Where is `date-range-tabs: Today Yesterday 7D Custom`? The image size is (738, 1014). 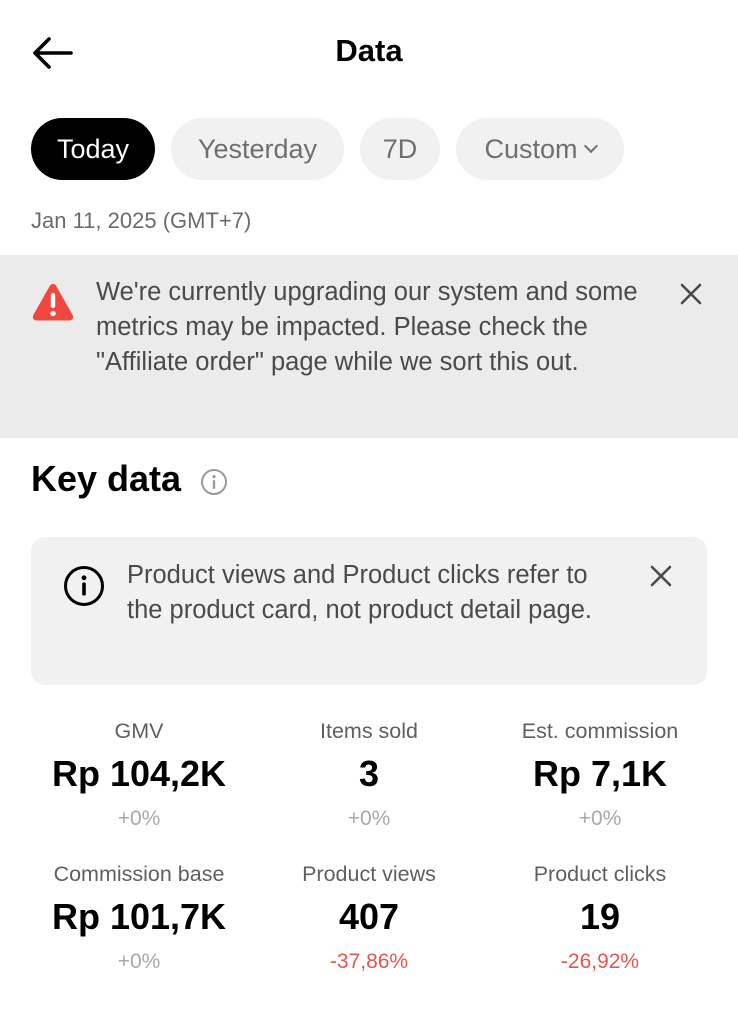 date-range-tabs: Today Yesterday 7D Custom is located at coordinates (327, 149).